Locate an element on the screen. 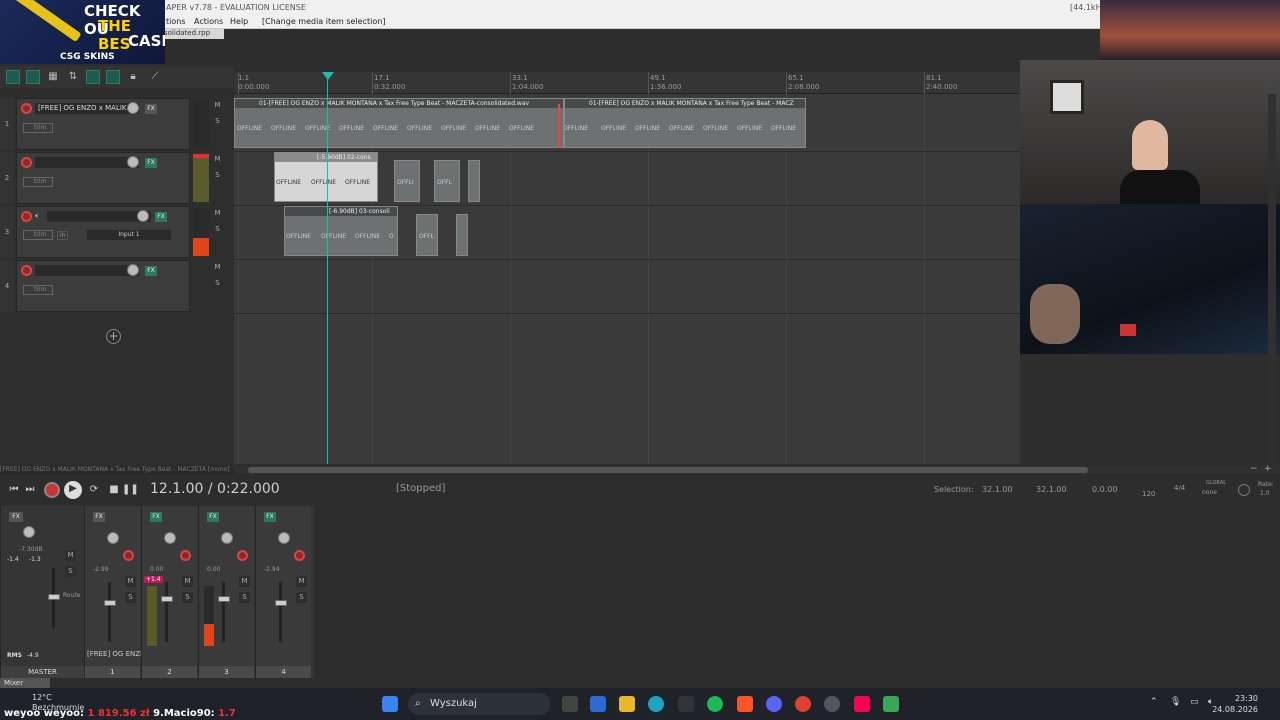 The height and width of the screenshot is (720, 1280). grid-toggle-button is located at coordinates (13, 77).